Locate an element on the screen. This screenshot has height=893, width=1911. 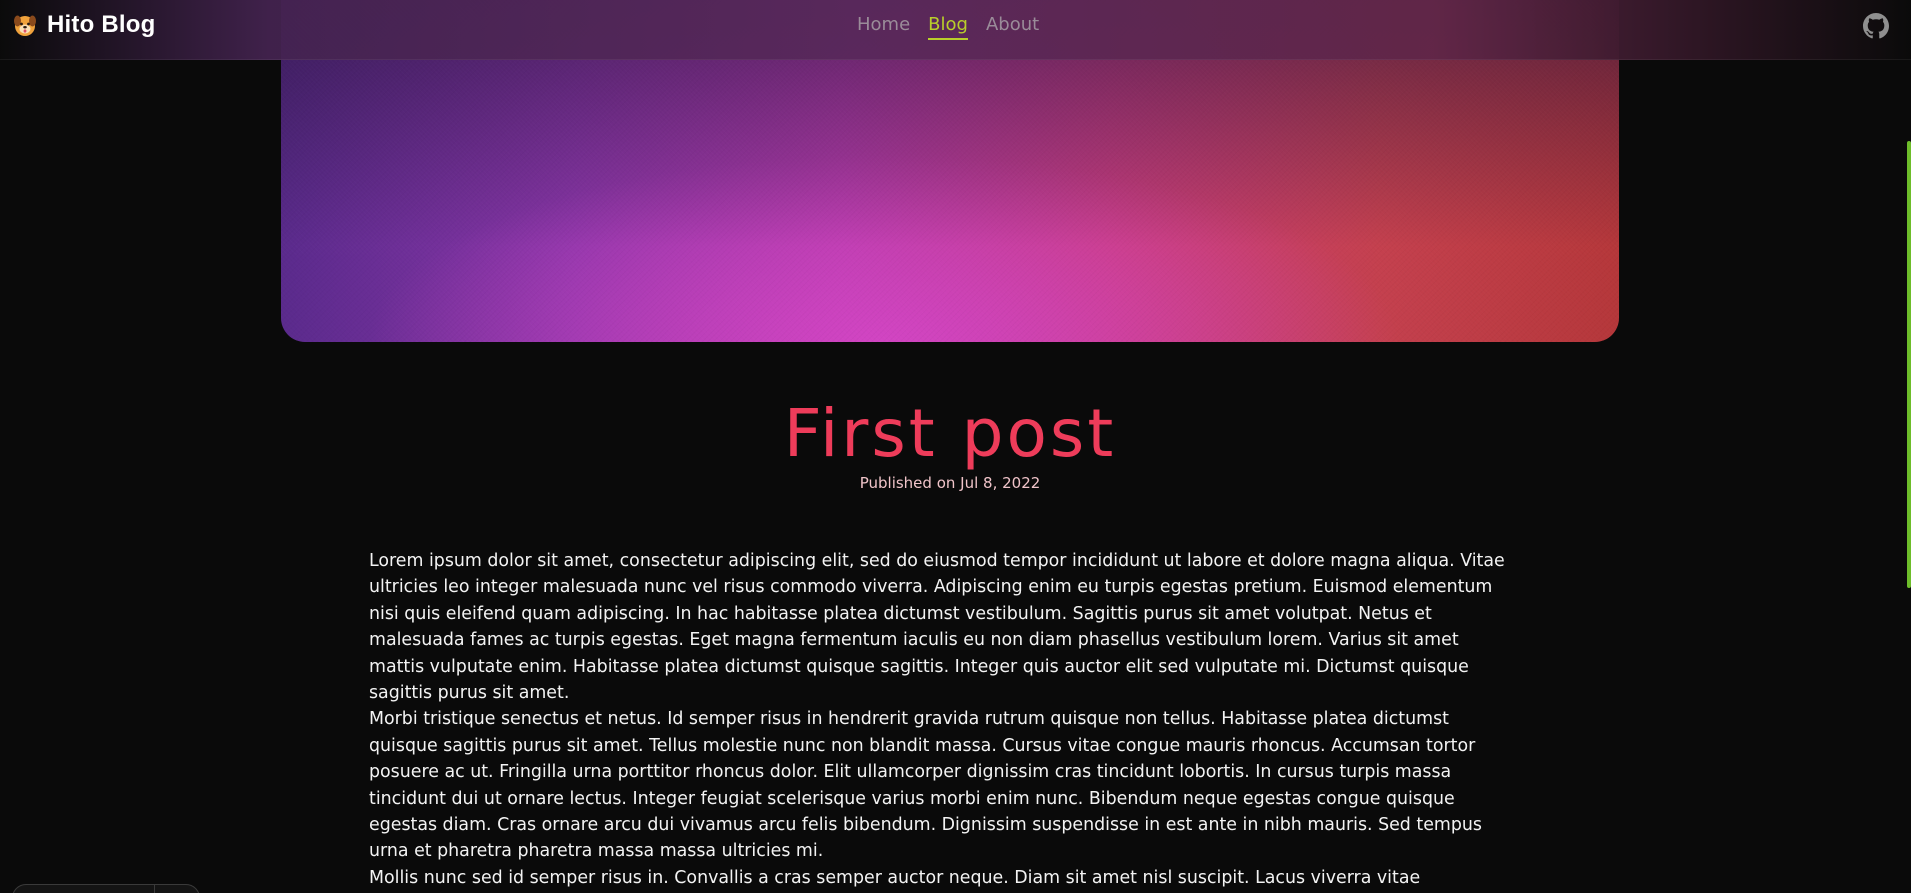
main-nav: Home Blog About is located at coordinates (948, 27).